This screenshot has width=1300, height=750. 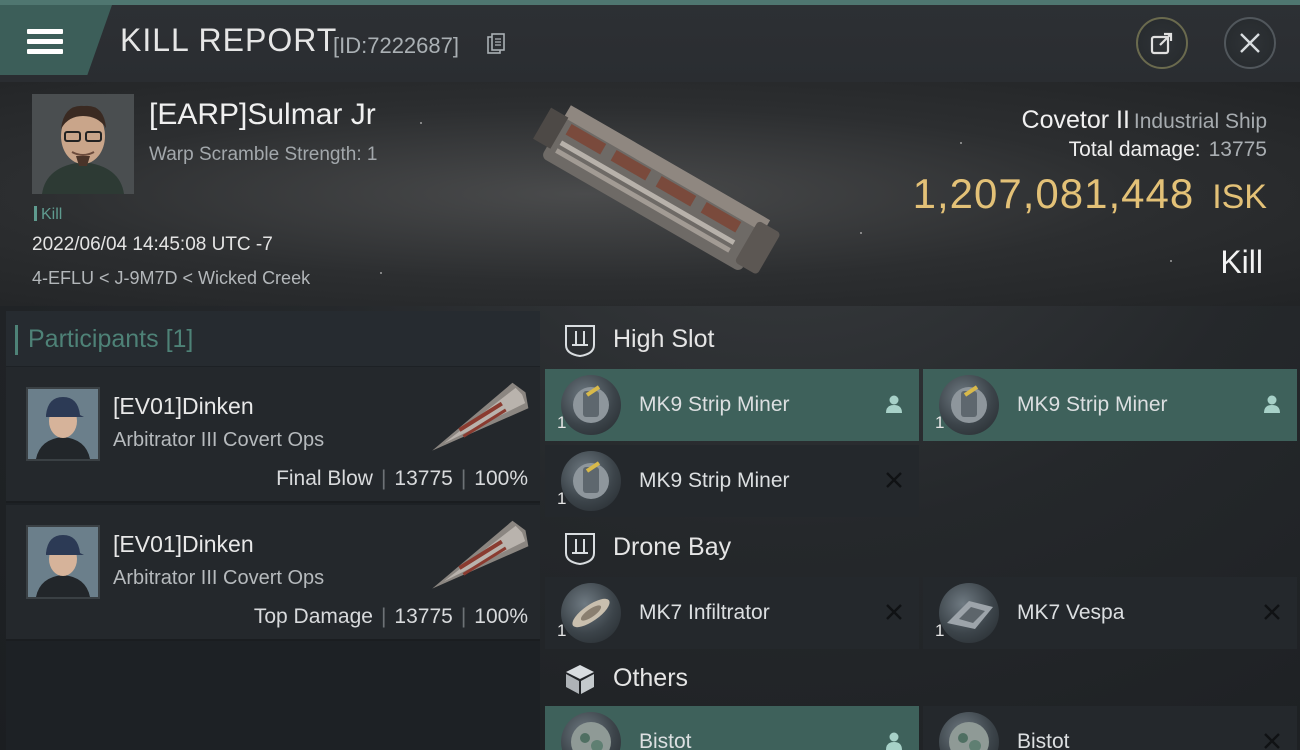 I want to click on kill-result: Kill, so click(x=1241, y=262).